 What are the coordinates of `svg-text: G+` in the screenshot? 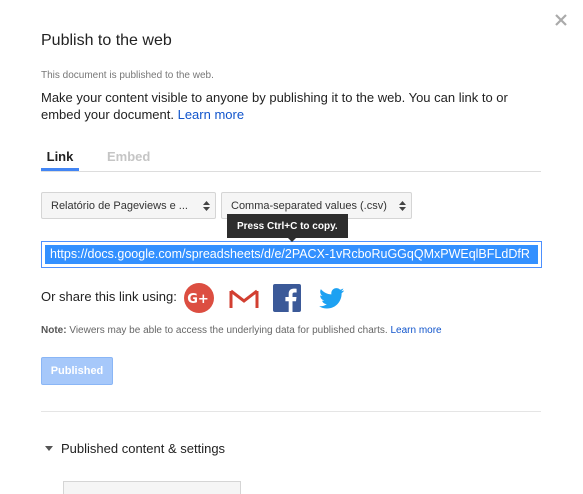 It's located at (198, 299).